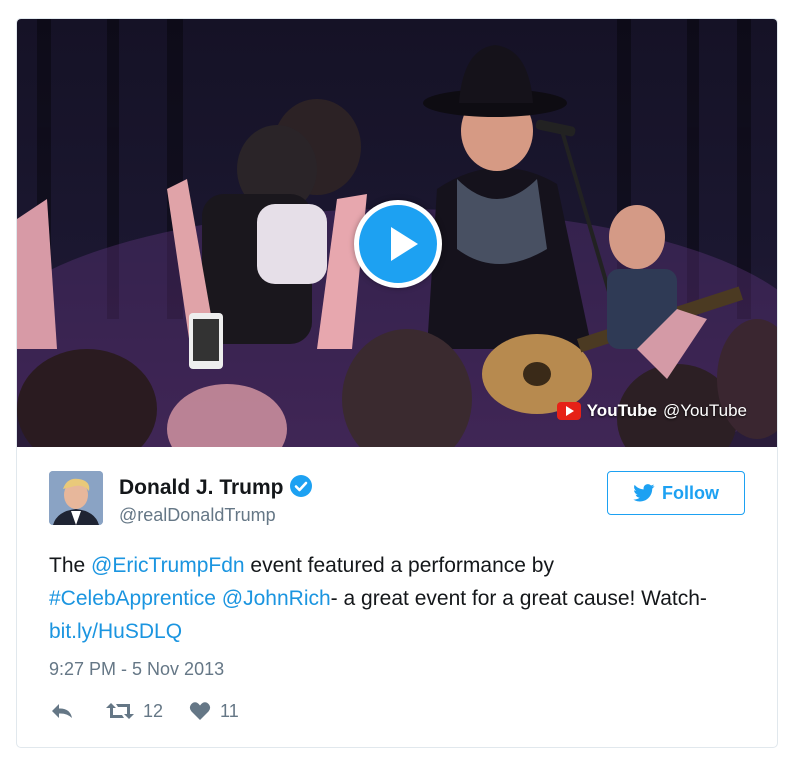 The height and width of the screenshot is (774, 799). Describe the element at coordinates (704, 410) in the screenshot. I see `youtube-handle-label: @YouTube` at that location.